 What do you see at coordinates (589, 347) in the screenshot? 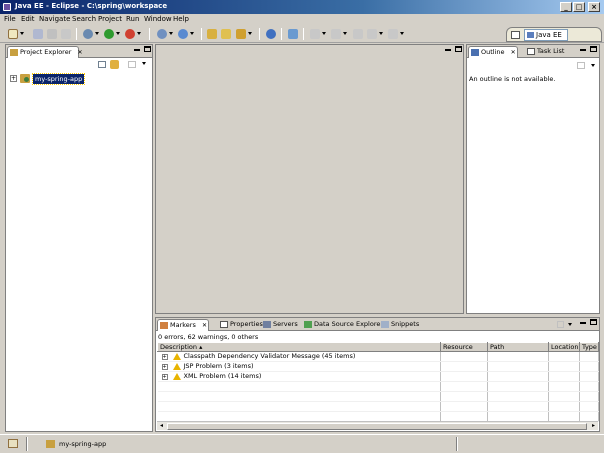
I see `column-type: Type` at bounding box center [589, 347].